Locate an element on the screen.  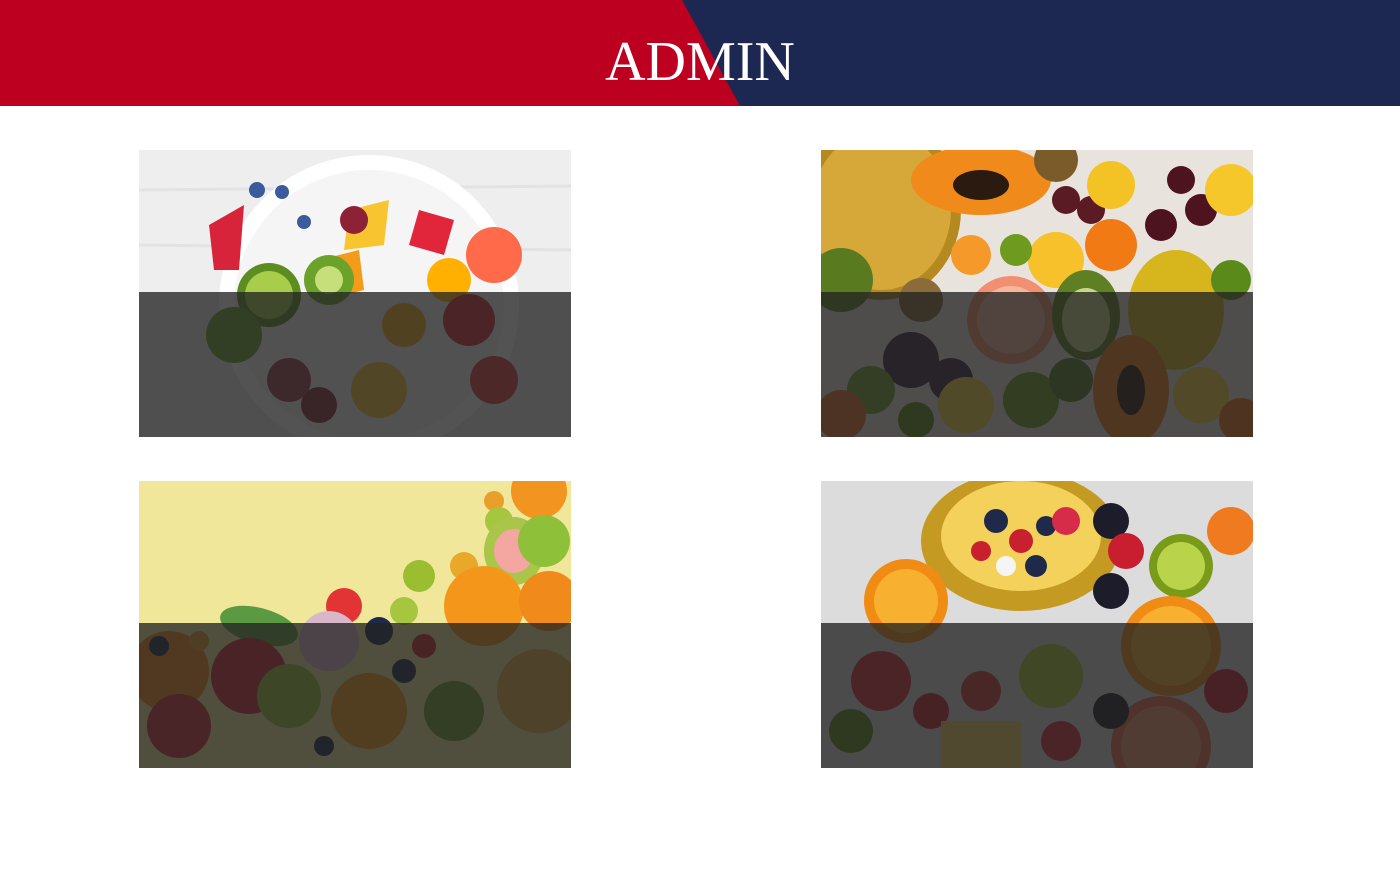
pineapple-platter-card is located at coordinates (1037, 624).